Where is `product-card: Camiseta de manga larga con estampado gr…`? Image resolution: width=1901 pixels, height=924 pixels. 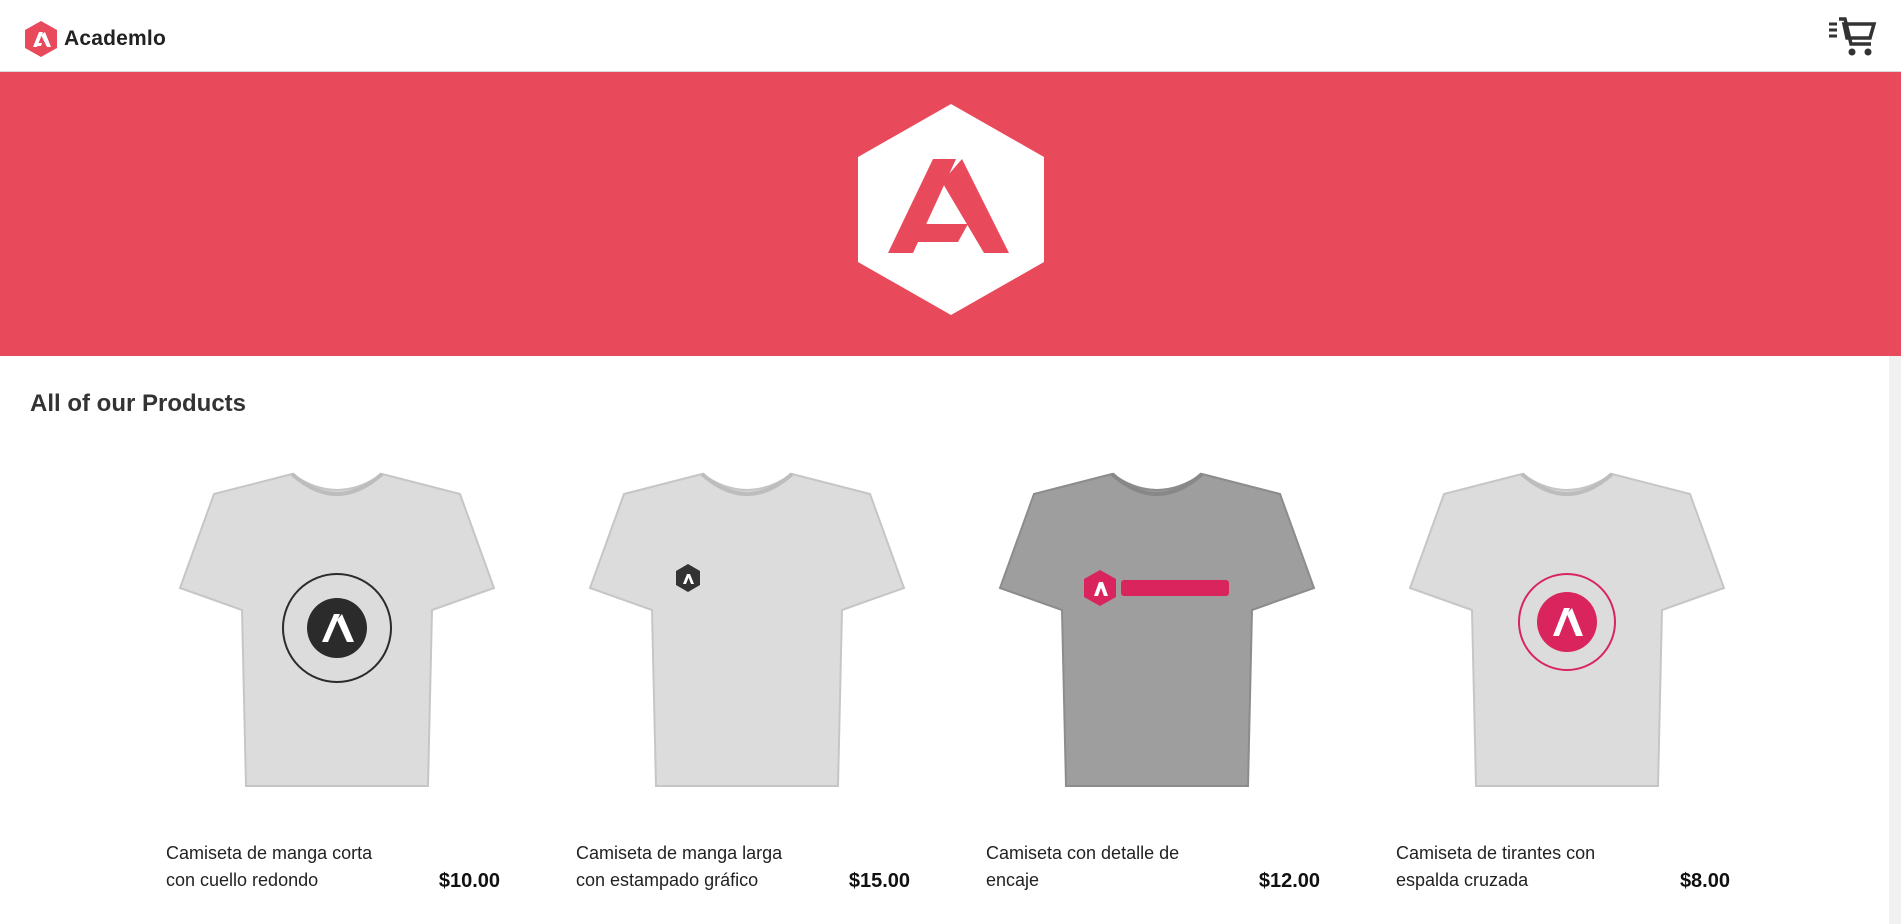 product-card: Camiseta de manga larga con estampado gr… is located at coordinates (743, 697).